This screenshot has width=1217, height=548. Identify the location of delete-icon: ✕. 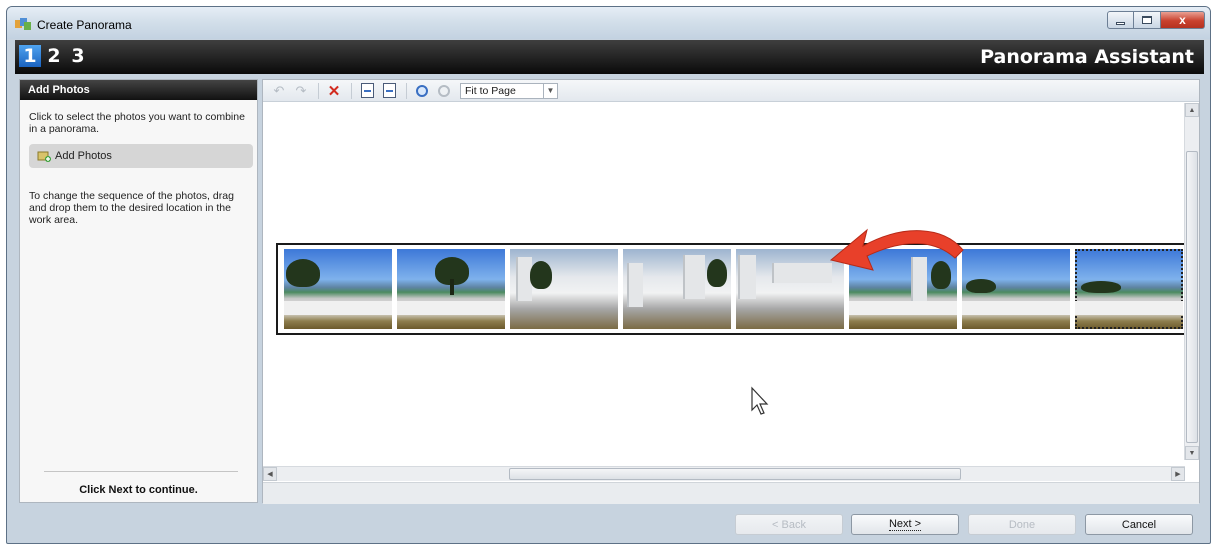
(334, 91).